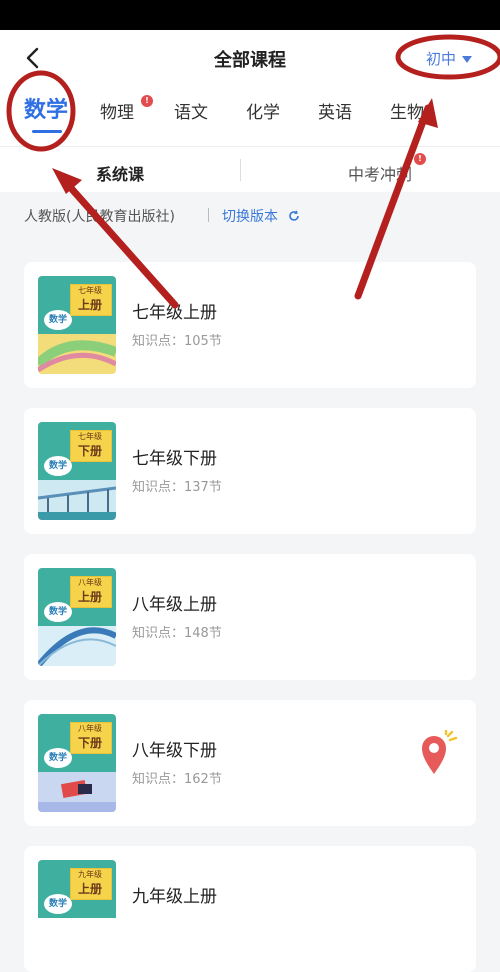 The height and width of the screenshot is (972, 500). Describe the element at coordinates (117, 110) in the screenshot. I see `tab-subject-physics: 物理` at that location.